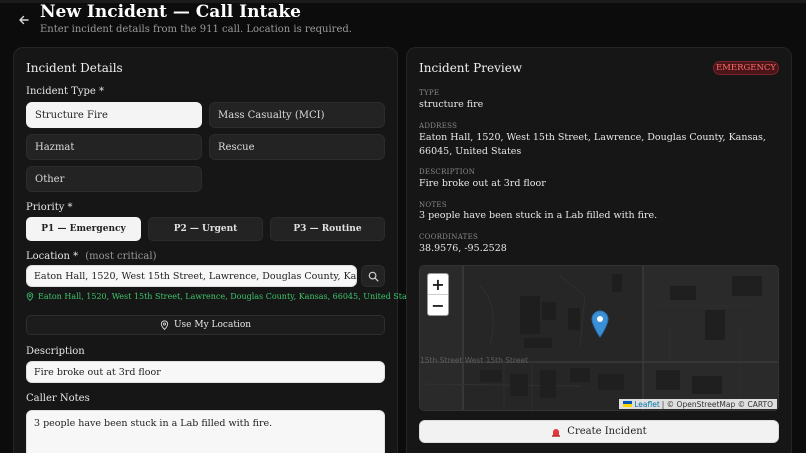  What do you see at coordinates (58, 398) in the screenshot?
I see `caller-notes-label: Caller Notes` at bounding box center [58, 398].